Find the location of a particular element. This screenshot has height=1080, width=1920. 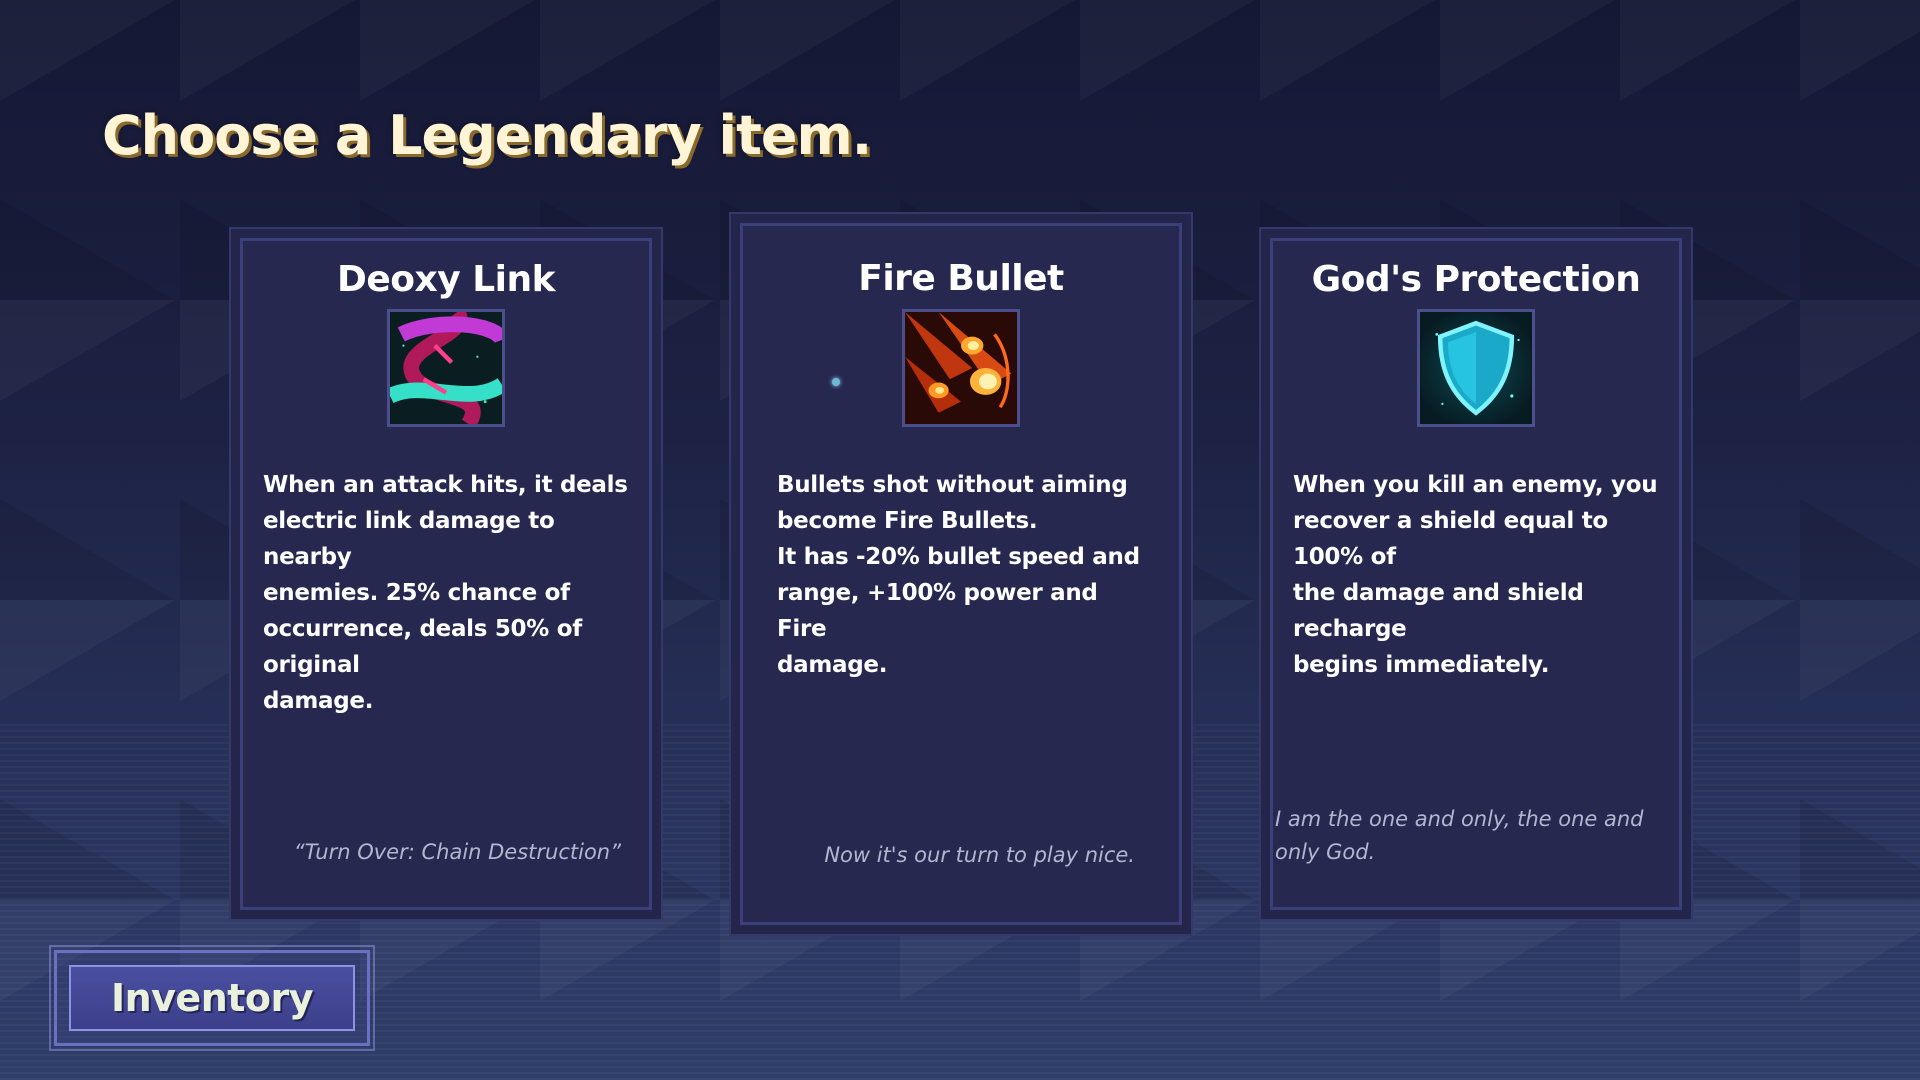

item-name: God's Protection is located at coordinates (1476, 279).